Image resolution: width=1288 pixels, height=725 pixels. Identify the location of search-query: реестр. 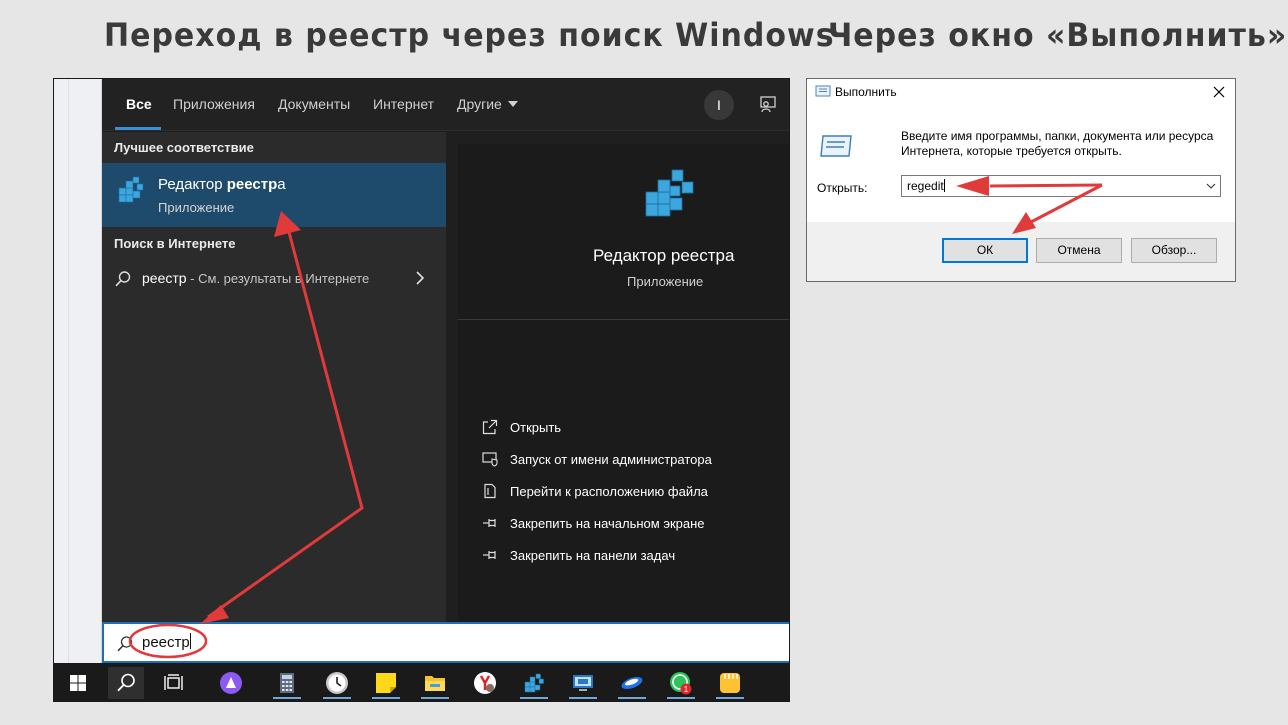
(166, 642).